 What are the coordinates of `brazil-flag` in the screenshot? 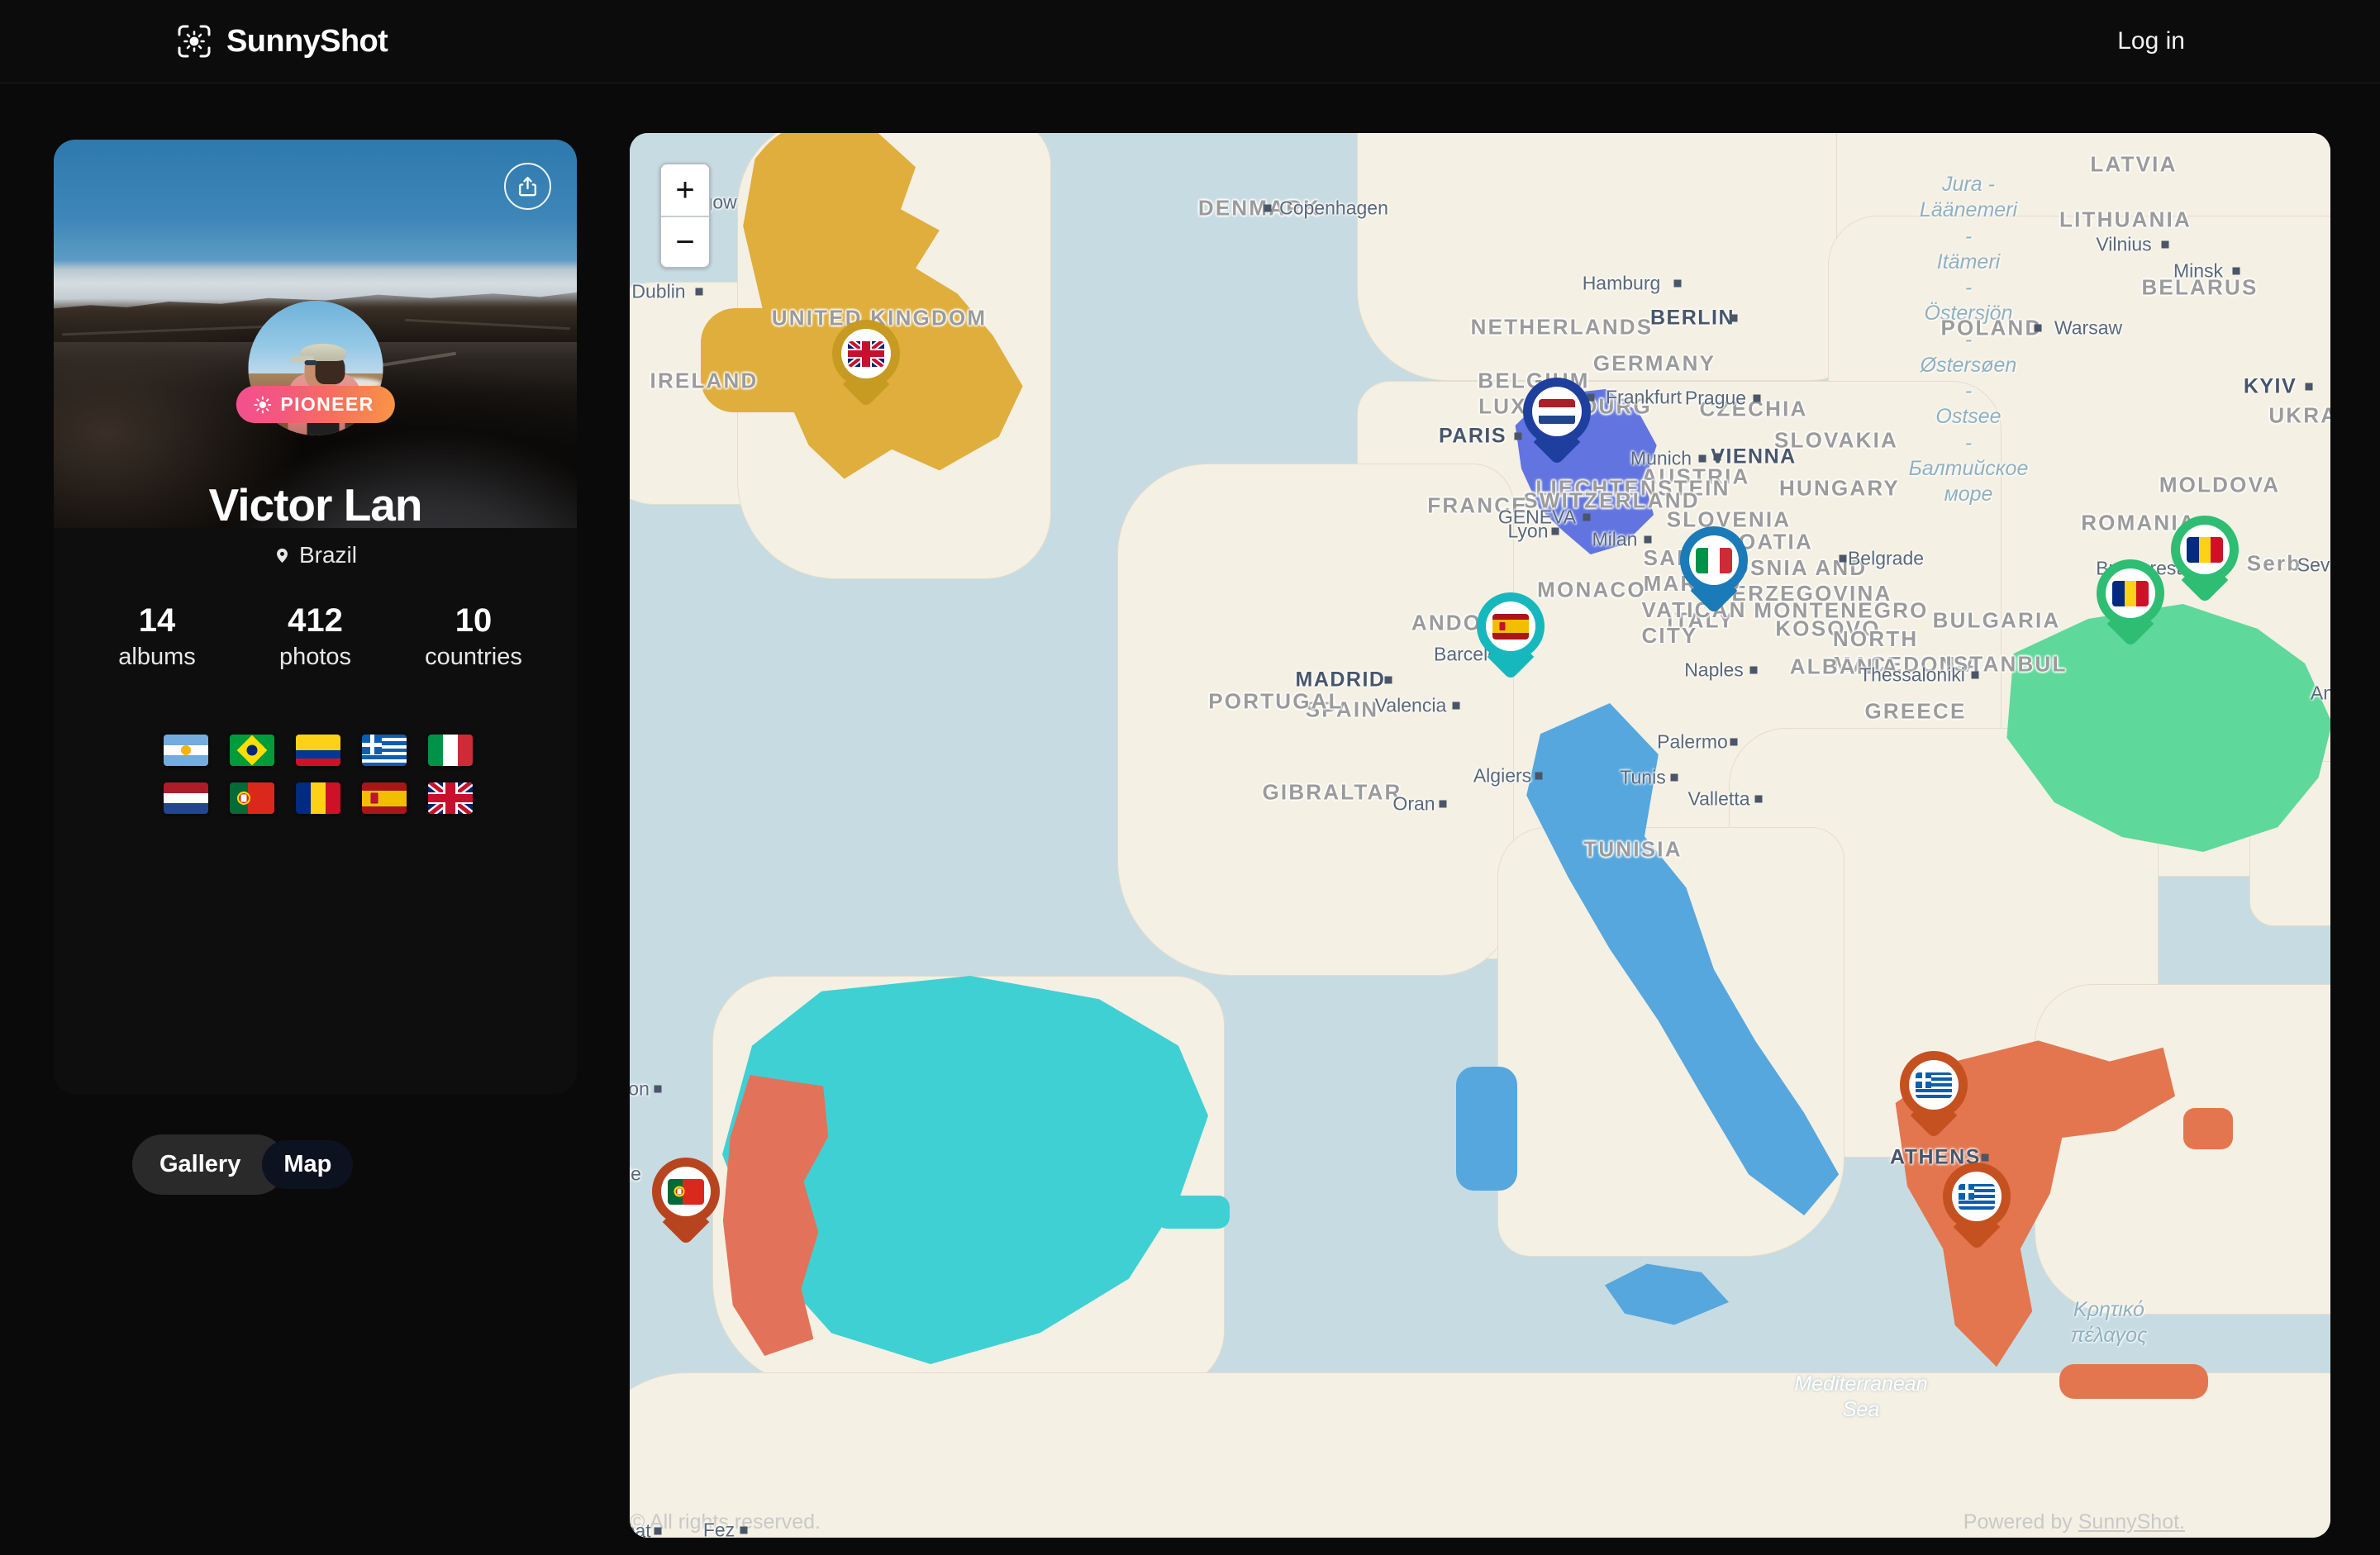 It's located at (252, 750).